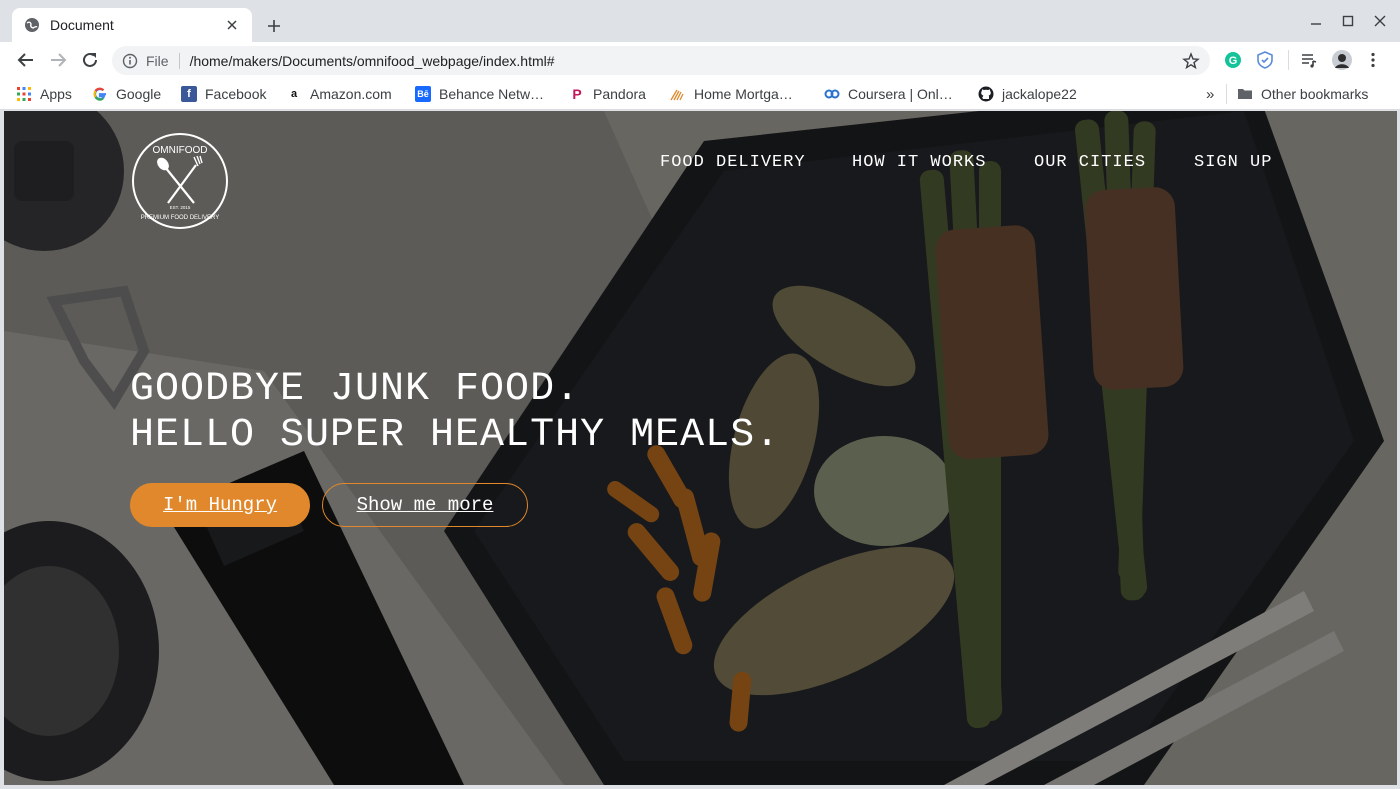 The height and width of the screenshot is (789, 1400). I want to click on logo-title: OMNIFOOD, so click(180, 150).